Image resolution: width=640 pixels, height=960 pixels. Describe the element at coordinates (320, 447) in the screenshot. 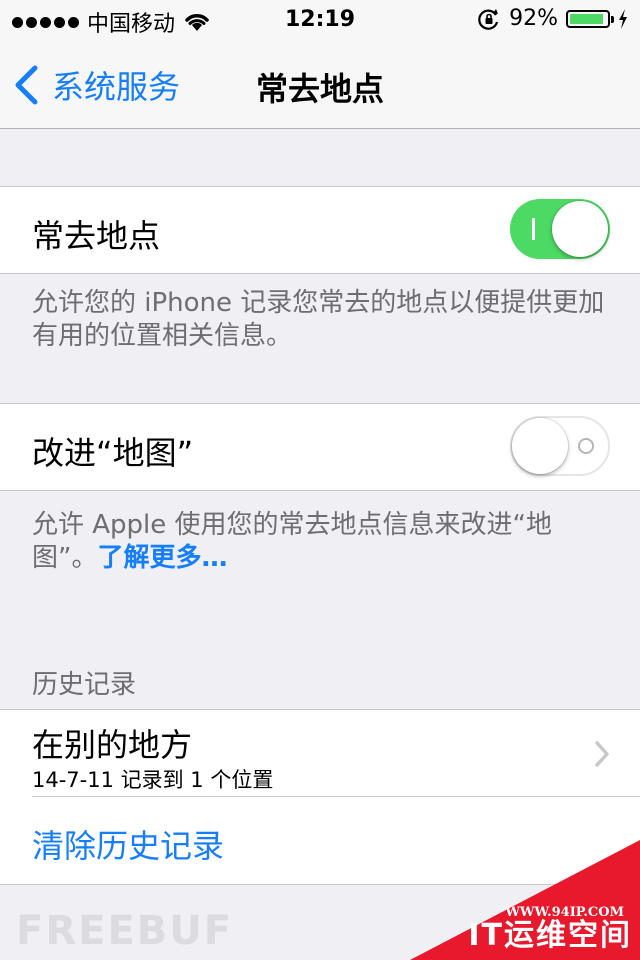

I see `improve-maps-cell: 改进“地图”` at that location.